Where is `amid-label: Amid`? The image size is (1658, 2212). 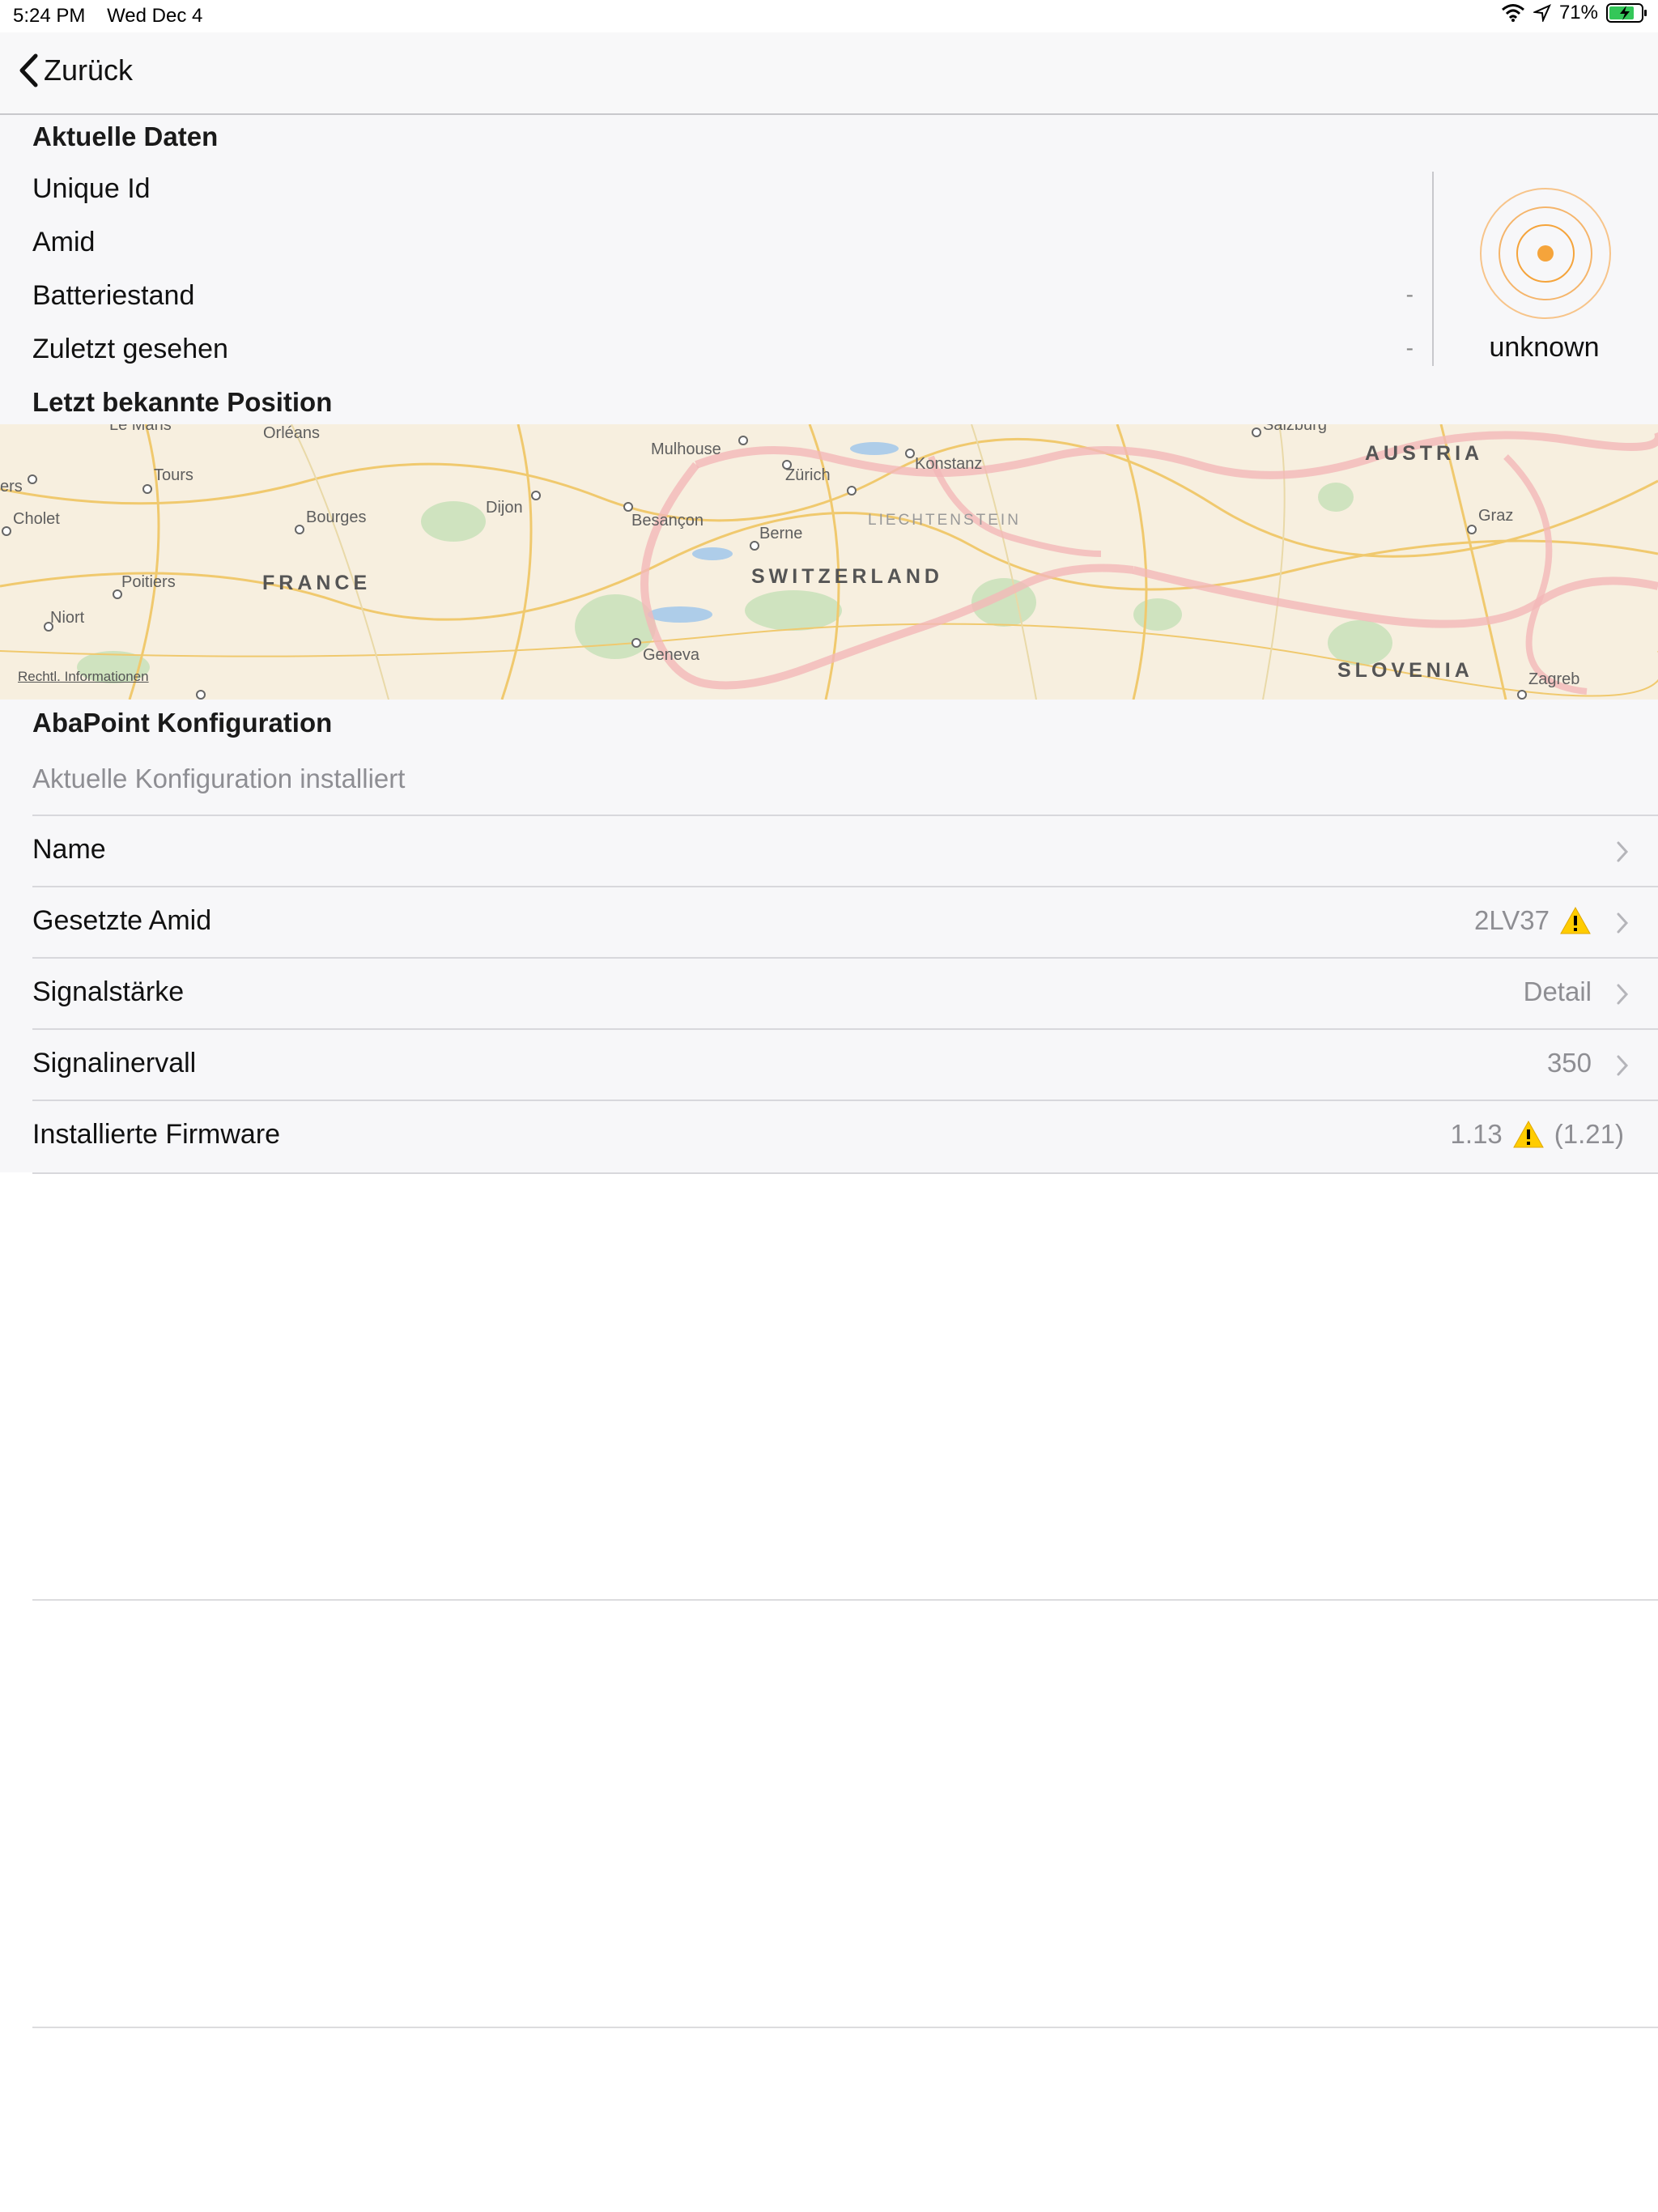 amid-label: Amid is located at coordinates (64, 242).